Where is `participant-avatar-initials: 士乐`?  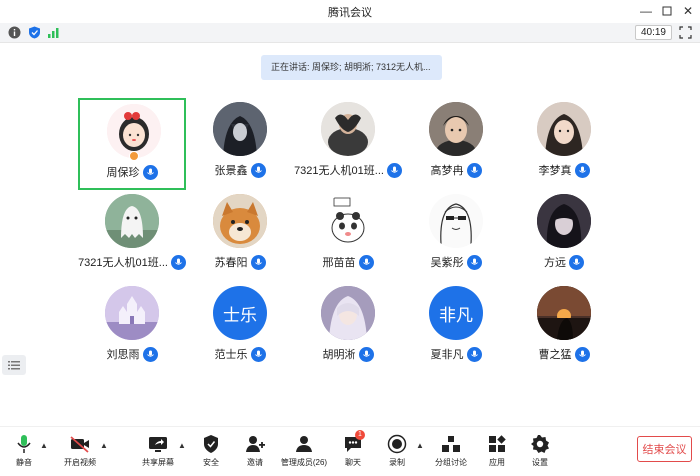
participant-avatar-initials: 士乐 is located at coordinates (240, 313).